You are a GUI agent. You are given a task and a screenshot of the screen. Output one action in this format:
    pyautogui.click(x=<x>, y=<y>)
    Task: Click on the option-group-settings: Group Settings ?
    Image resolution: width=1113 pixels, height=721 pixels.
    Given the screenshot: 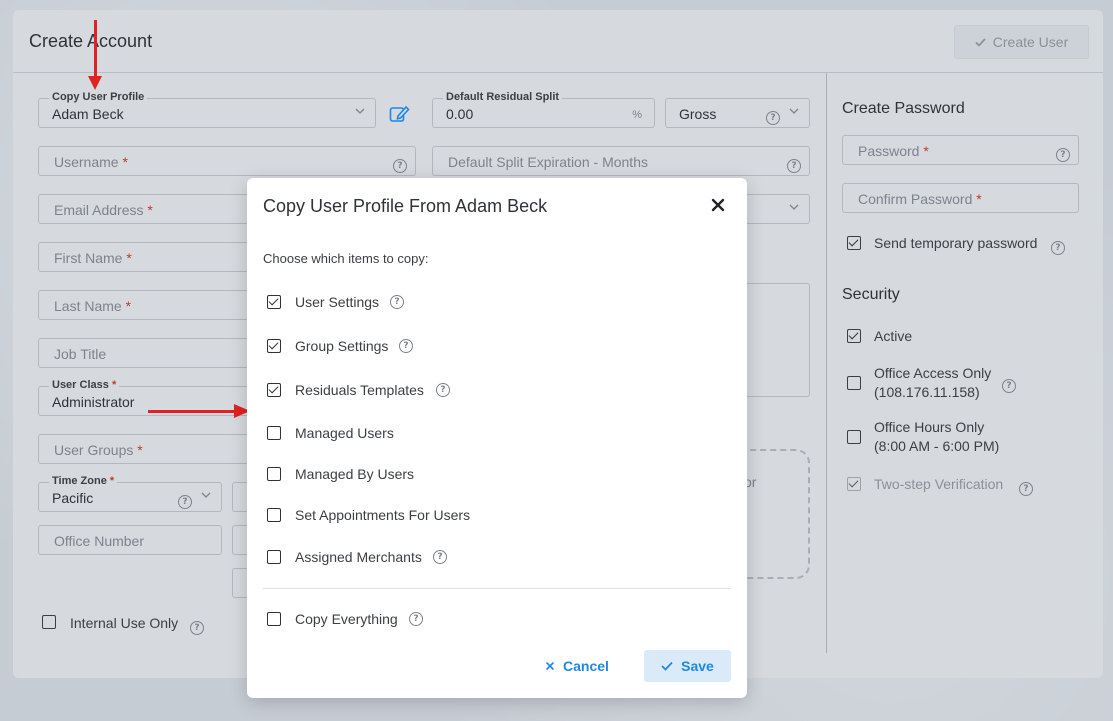 What is the action you would take?
    pyautogui.click(x=497, y=348)
    